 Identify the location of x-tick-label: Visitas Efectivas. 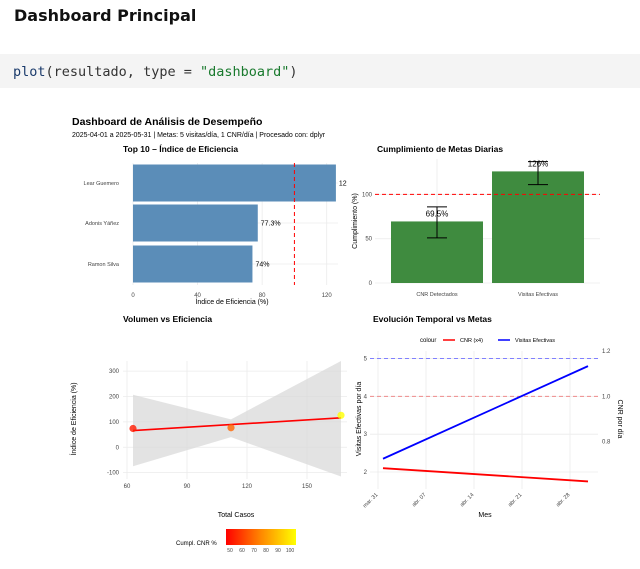
(538, 295).